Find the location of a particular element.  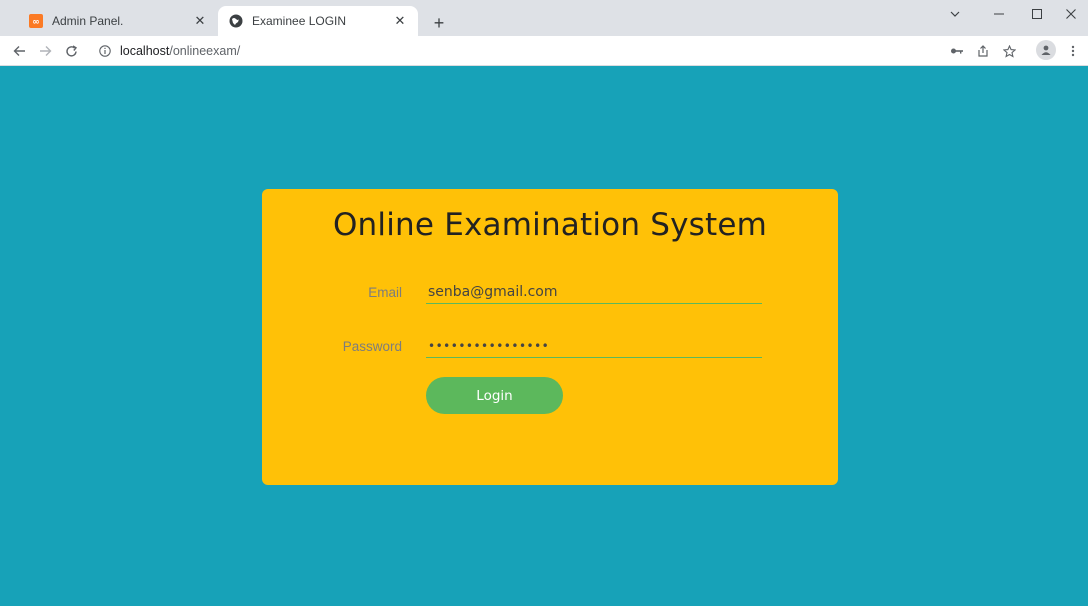

password-field is located at coordinates (594, 346).